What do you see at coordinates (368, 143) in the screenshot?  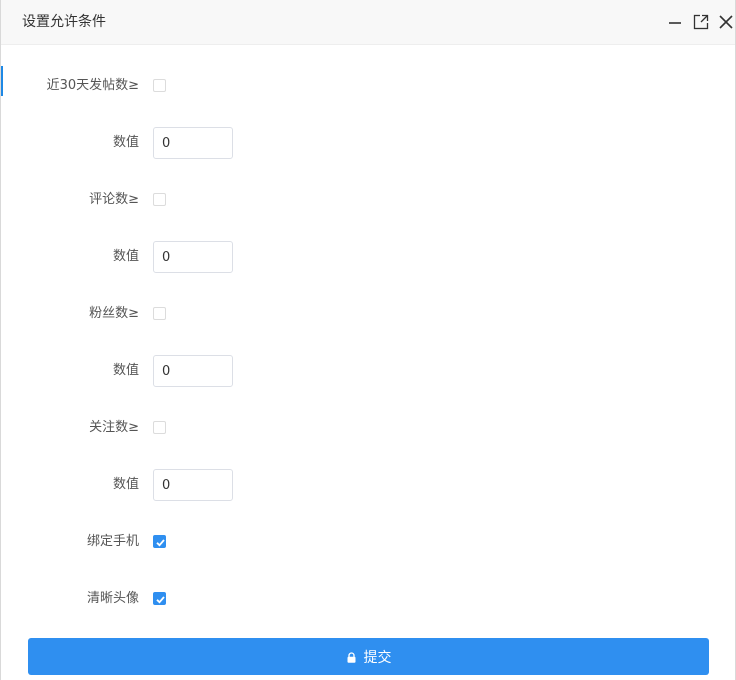 I see `posts-30d-value-row: 数值` at bounding box center [368, 143].